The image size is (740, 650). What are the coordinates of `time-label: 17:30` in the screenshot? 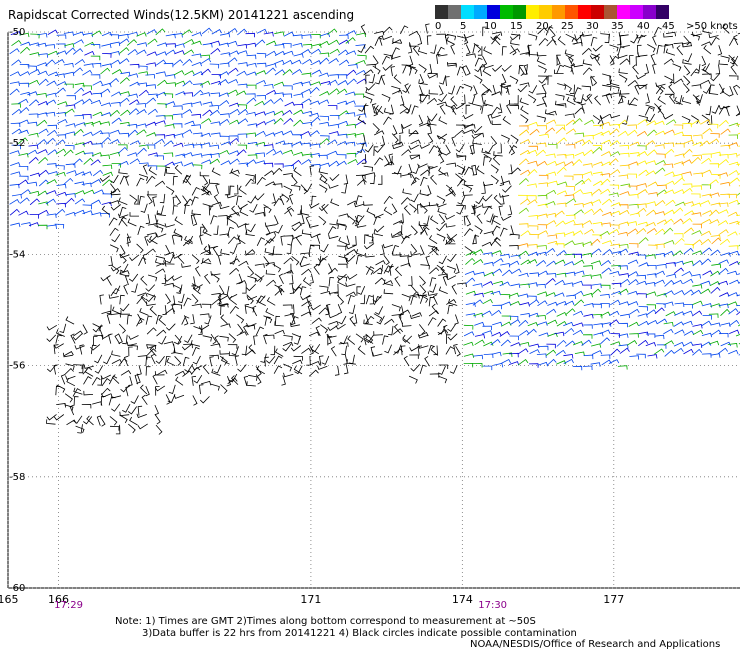 It's located at (492, 605).